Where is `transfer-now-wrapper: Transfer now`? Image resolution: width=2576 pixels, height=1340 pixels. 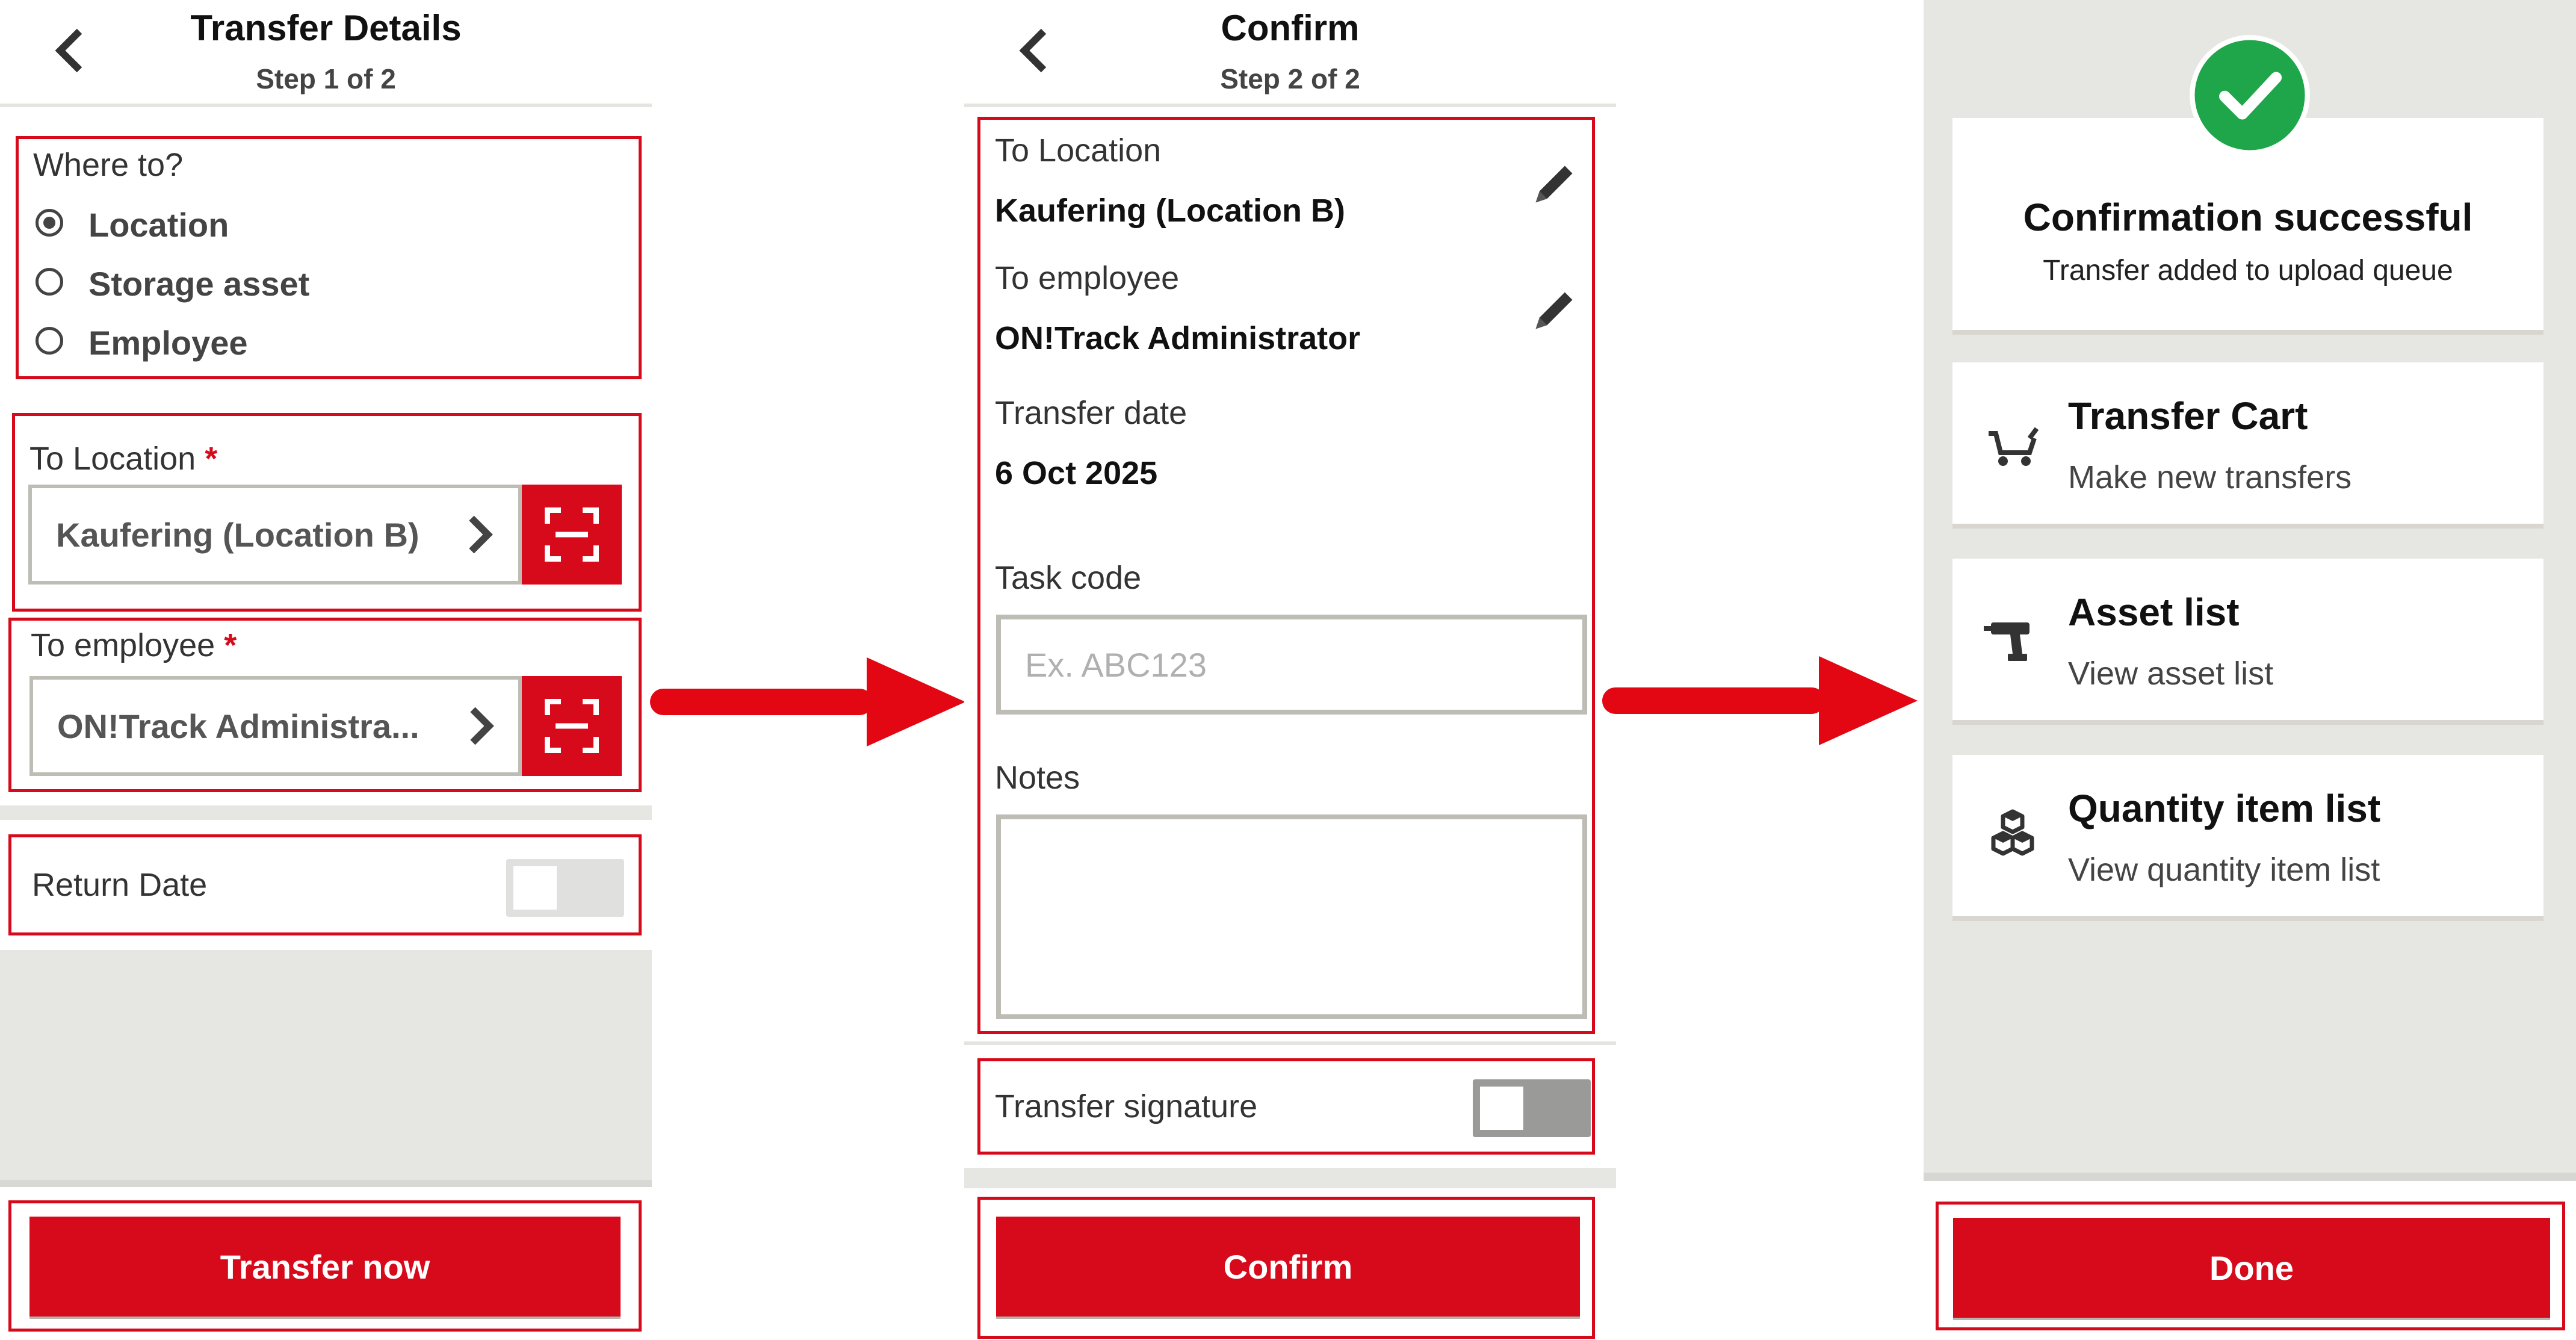
transfer-now-wrapper: Transfer now is located at coordinates (325, 1266).